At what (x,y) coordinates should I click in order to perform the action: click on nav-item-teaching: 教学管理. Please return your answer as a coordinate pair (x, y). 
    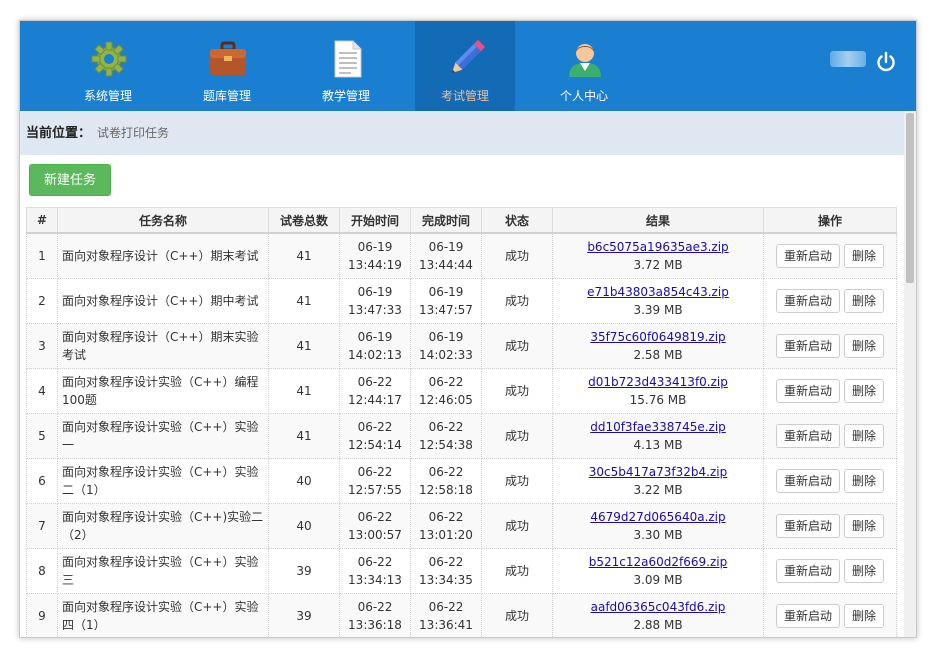
    Looking at the image, I should click on (346, 66).